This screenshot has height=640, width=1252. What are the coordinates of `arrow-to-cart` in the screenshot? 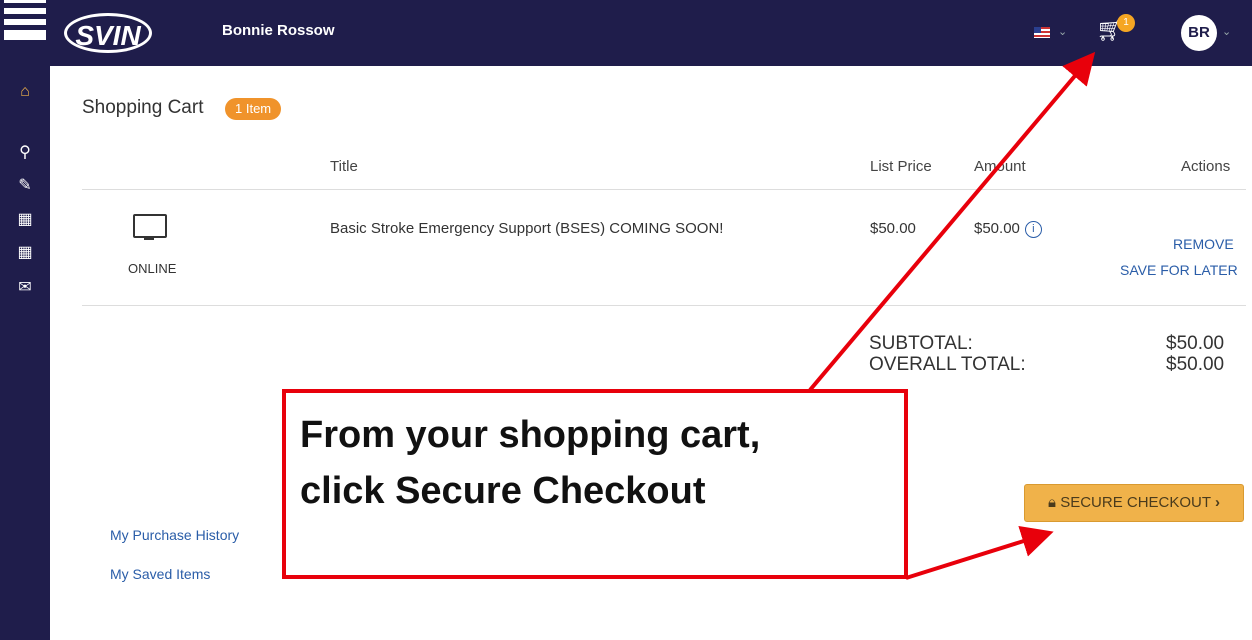 It's located at (952, 221).